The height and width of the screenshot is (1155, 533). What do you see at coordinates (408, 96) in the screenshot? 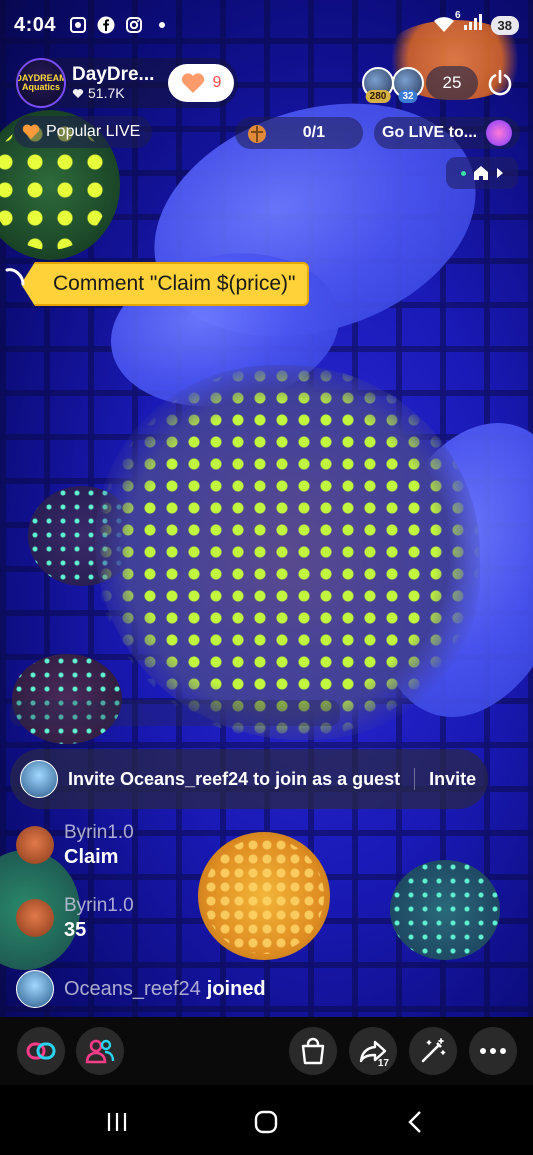
I see `viewer-rank-badge: 32` at bounding box center [408, 96].